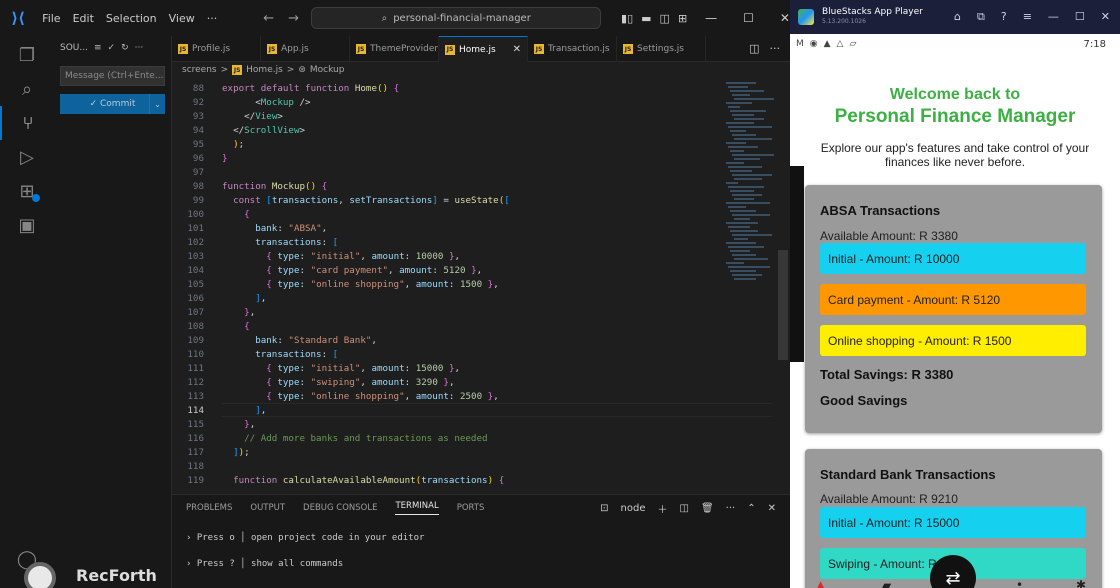  What do you see at coordinates (195, 480) in the screenshot?
I see `line-number: 119` at bounding box center [195, 480].